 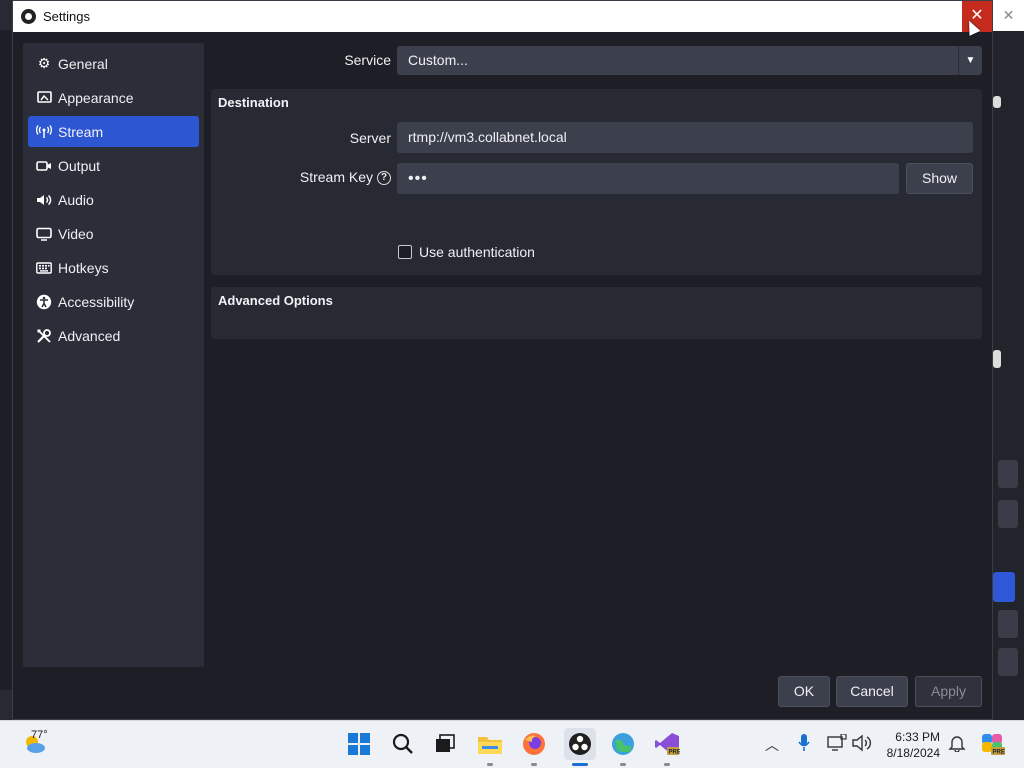 I want to click on sidebar-item-accessibility: Accessibility, so click(x=113, y=301).